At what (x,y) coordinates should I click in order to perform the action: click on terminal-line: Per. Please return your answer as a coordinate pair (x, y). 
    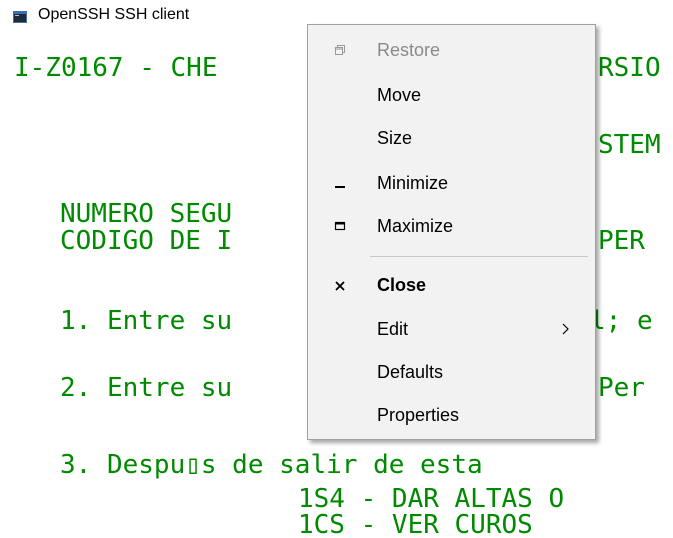
    Looking at the image, I should click on (621, 388).